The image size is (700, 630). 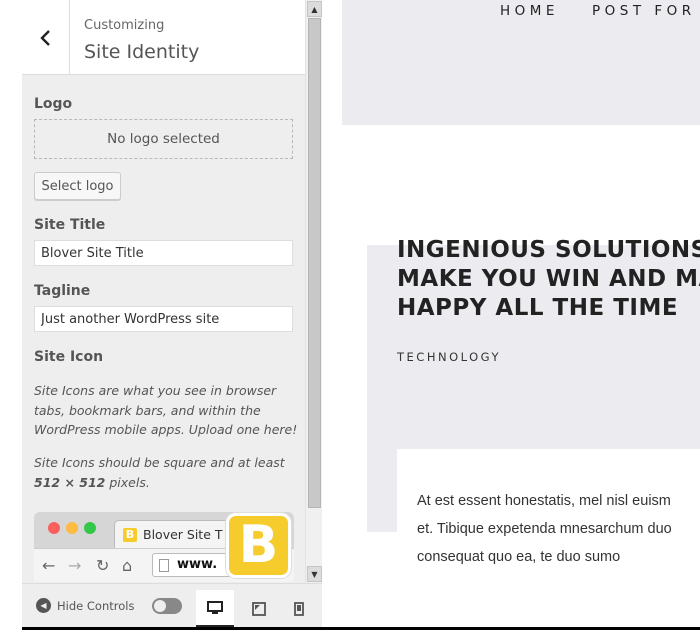 I want to click on logo-label: Logo, so click(x=53, y=104).